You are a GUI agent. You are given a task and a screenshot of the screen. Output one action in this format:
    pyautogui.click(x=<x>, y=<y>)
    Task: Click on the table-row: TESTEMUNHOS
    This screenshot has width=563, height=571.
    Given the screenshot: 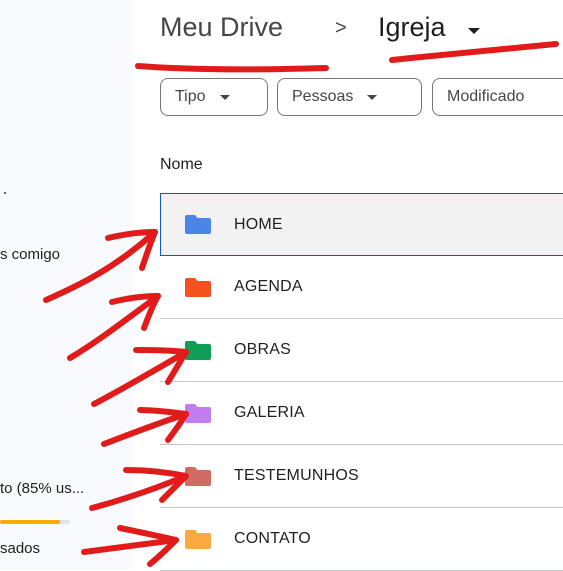 What is the action you would take?
    pyautogui.click(x=361, y=476)
    